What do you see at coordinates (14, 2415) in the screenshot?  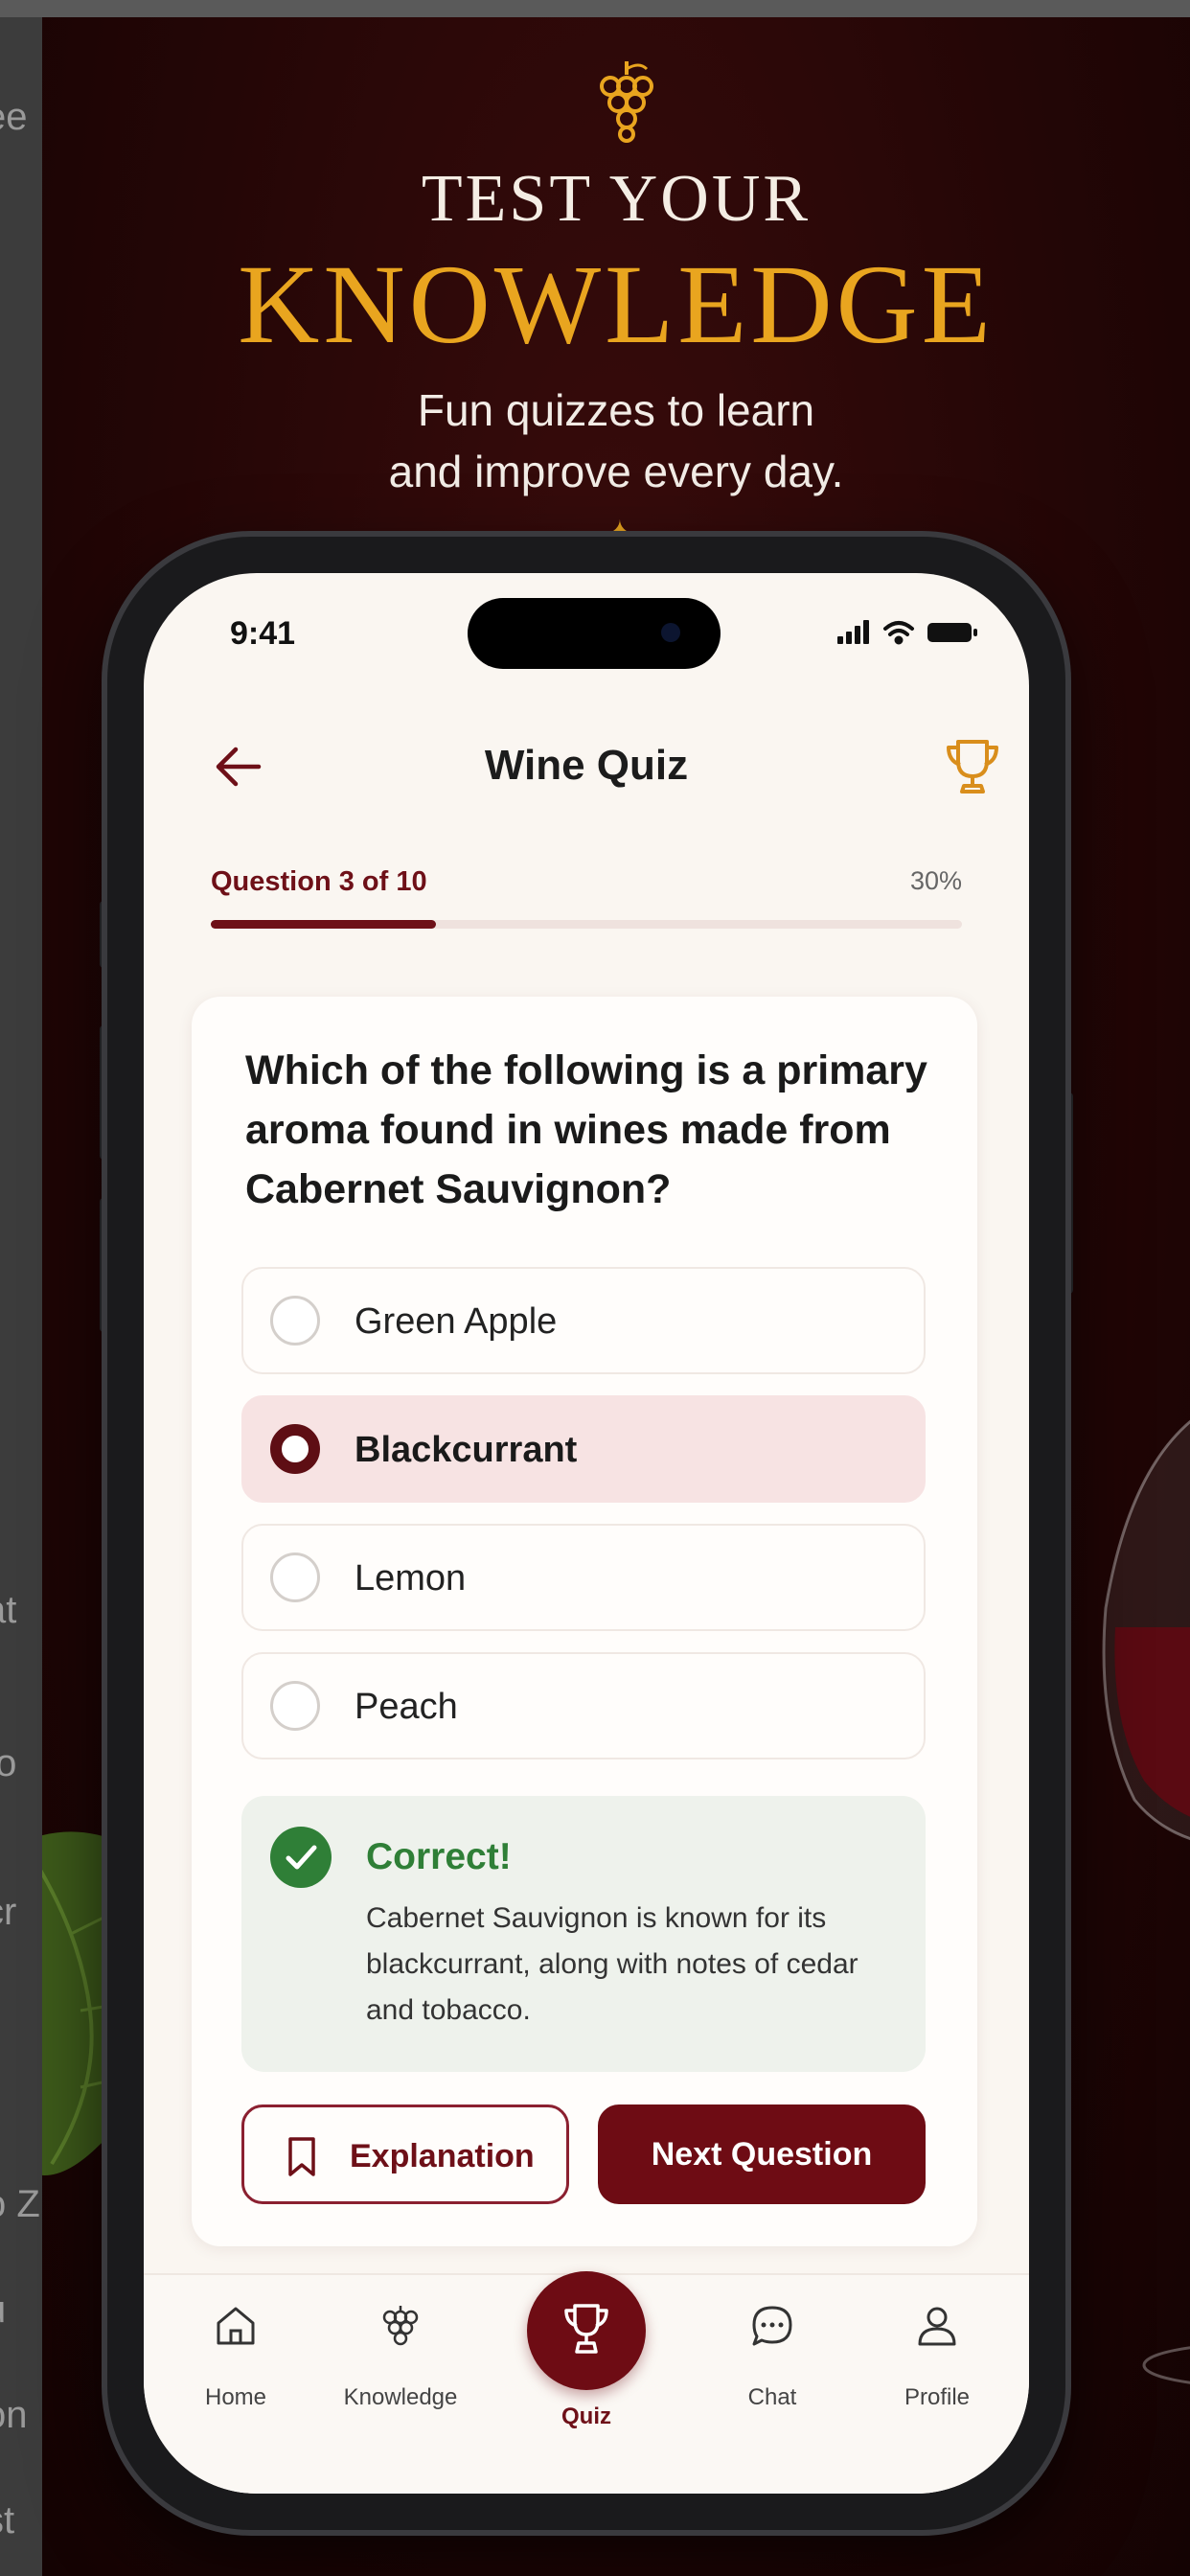 I see `cropped-text: on` at bounding box center [14, 2415].